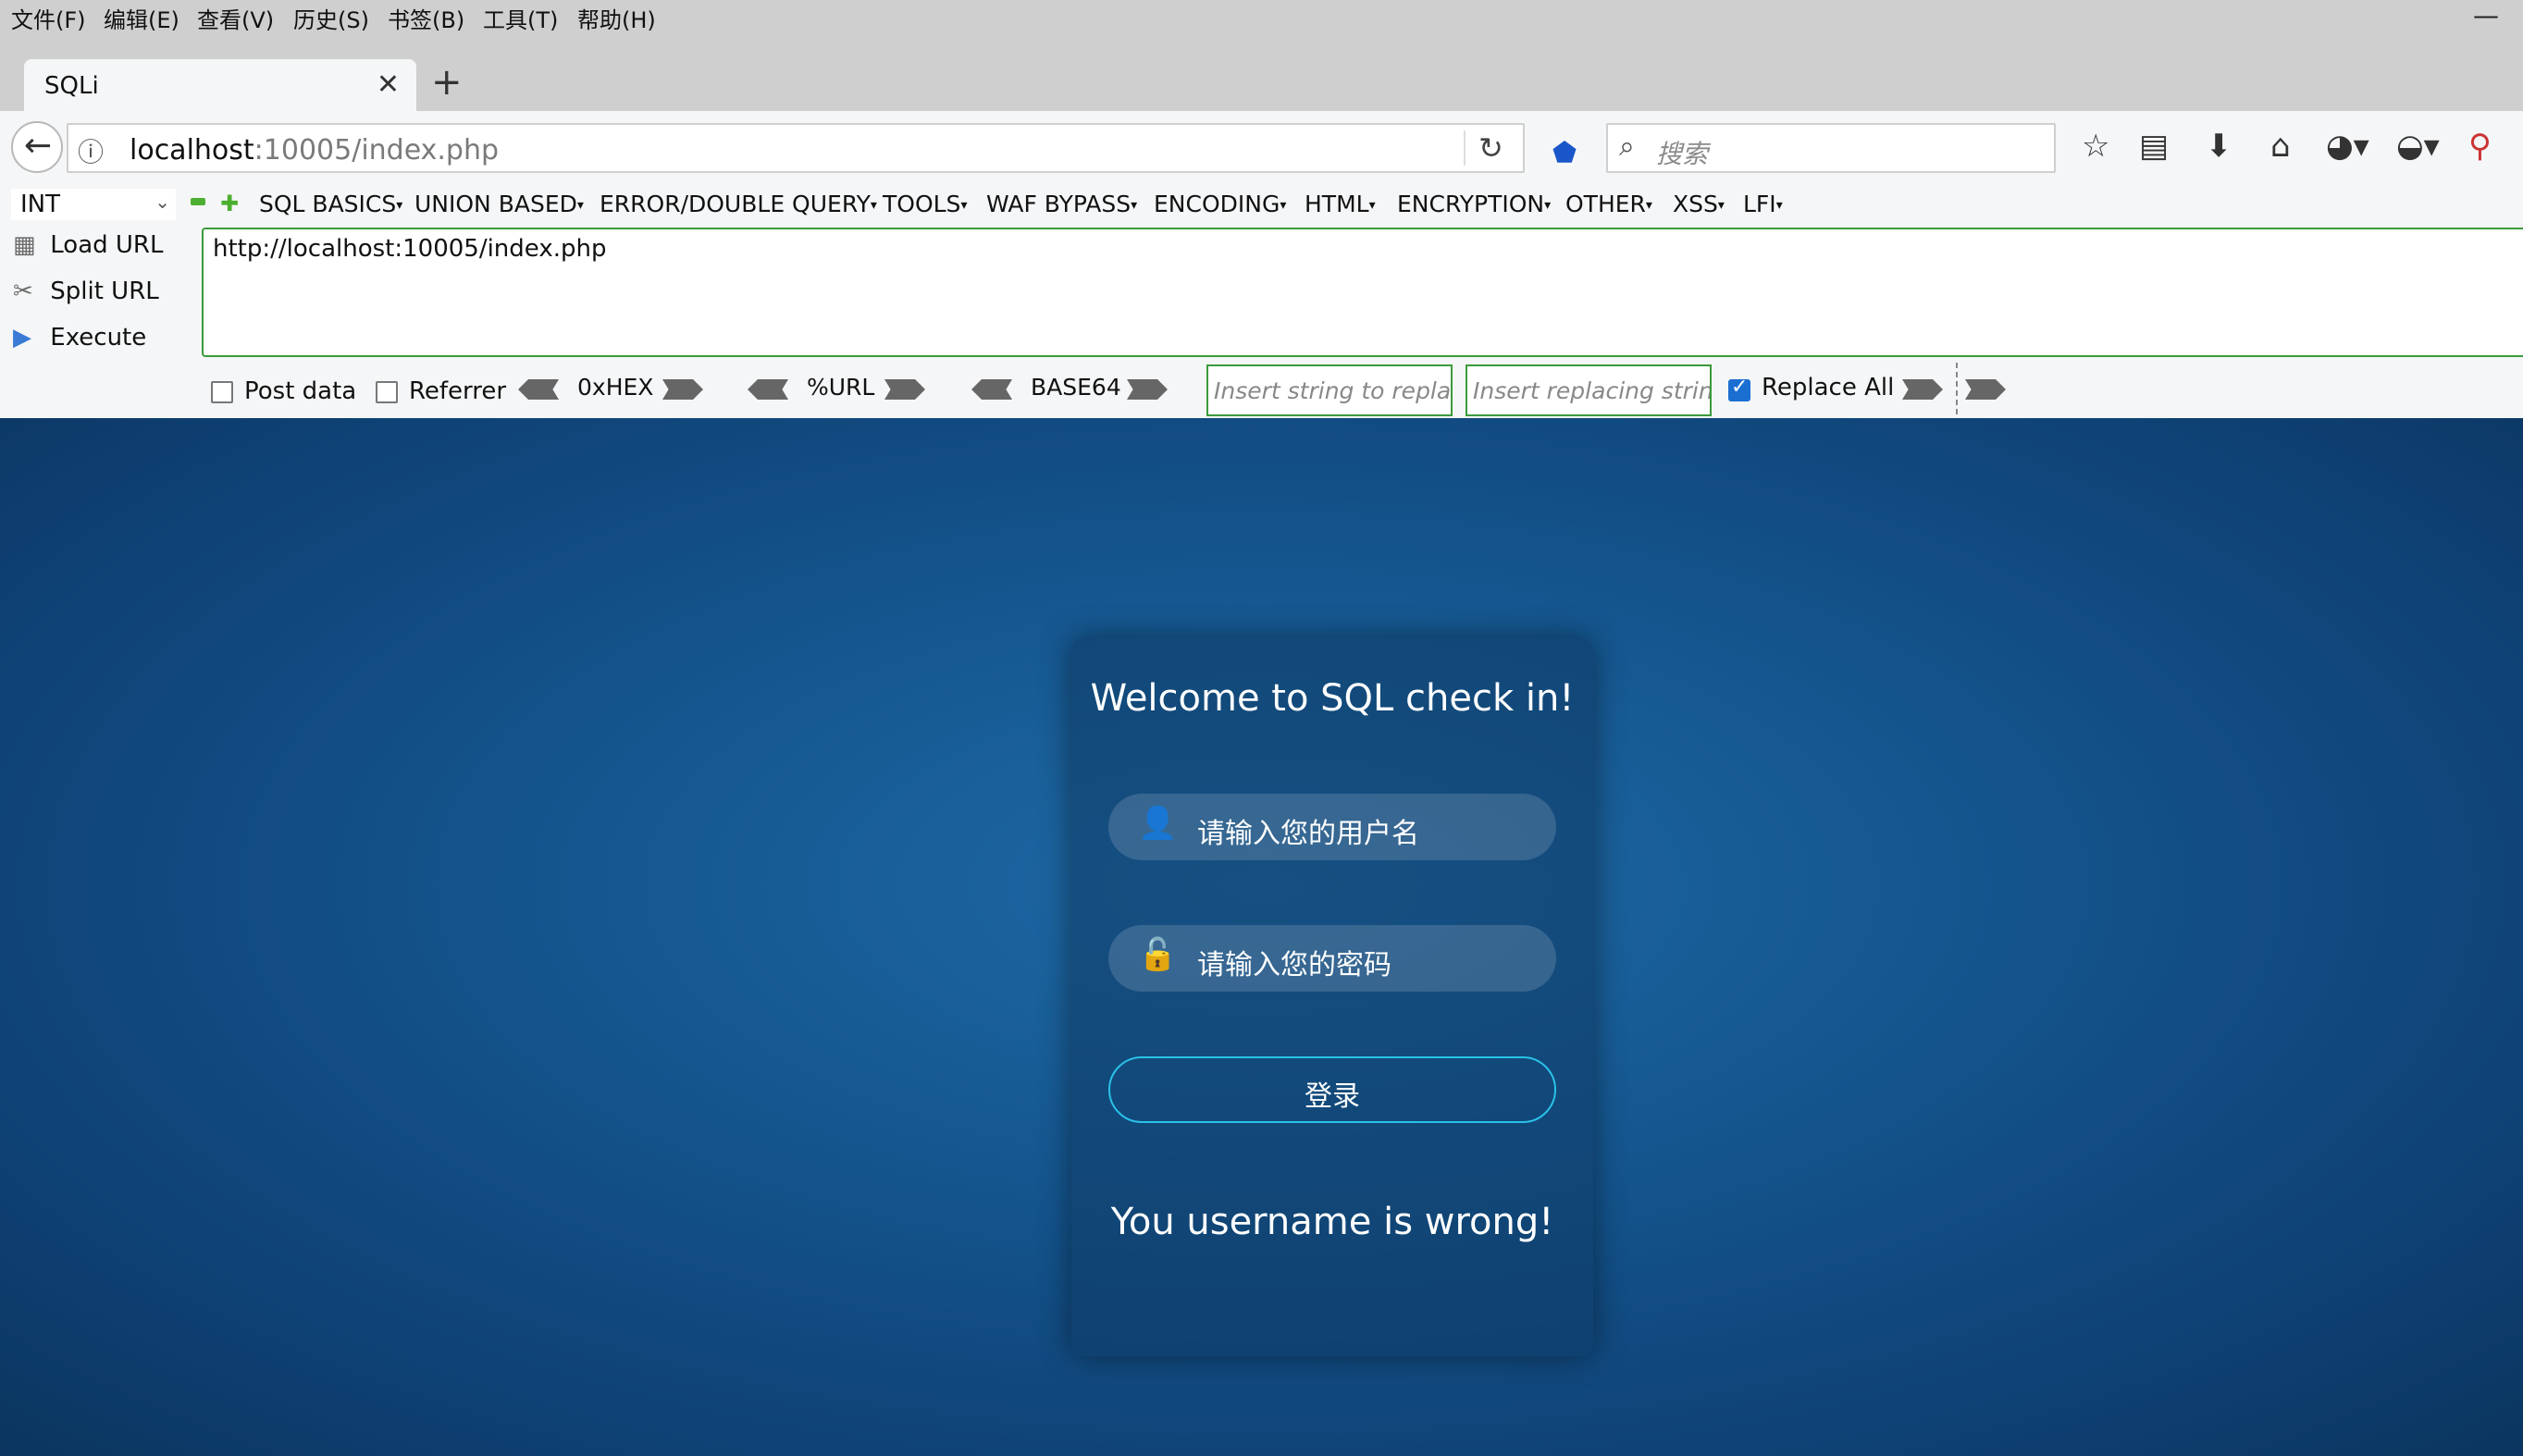 This screenshot has width=2523, height=1456. What do you see at coordinates (23, 291) in the screenshot?
I see `split-url-icon: ✂` at bounding box center [23, 291].